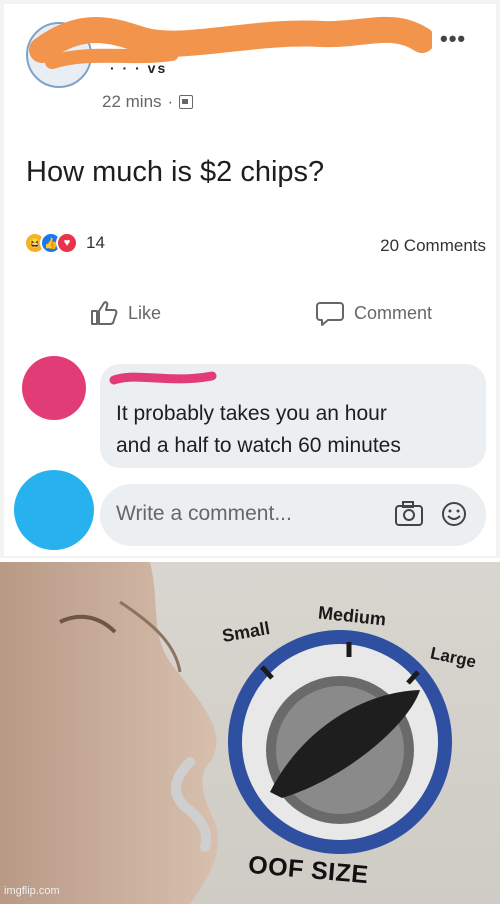  I want to click on post-meta: 22 mins ·, so click(148, 102).